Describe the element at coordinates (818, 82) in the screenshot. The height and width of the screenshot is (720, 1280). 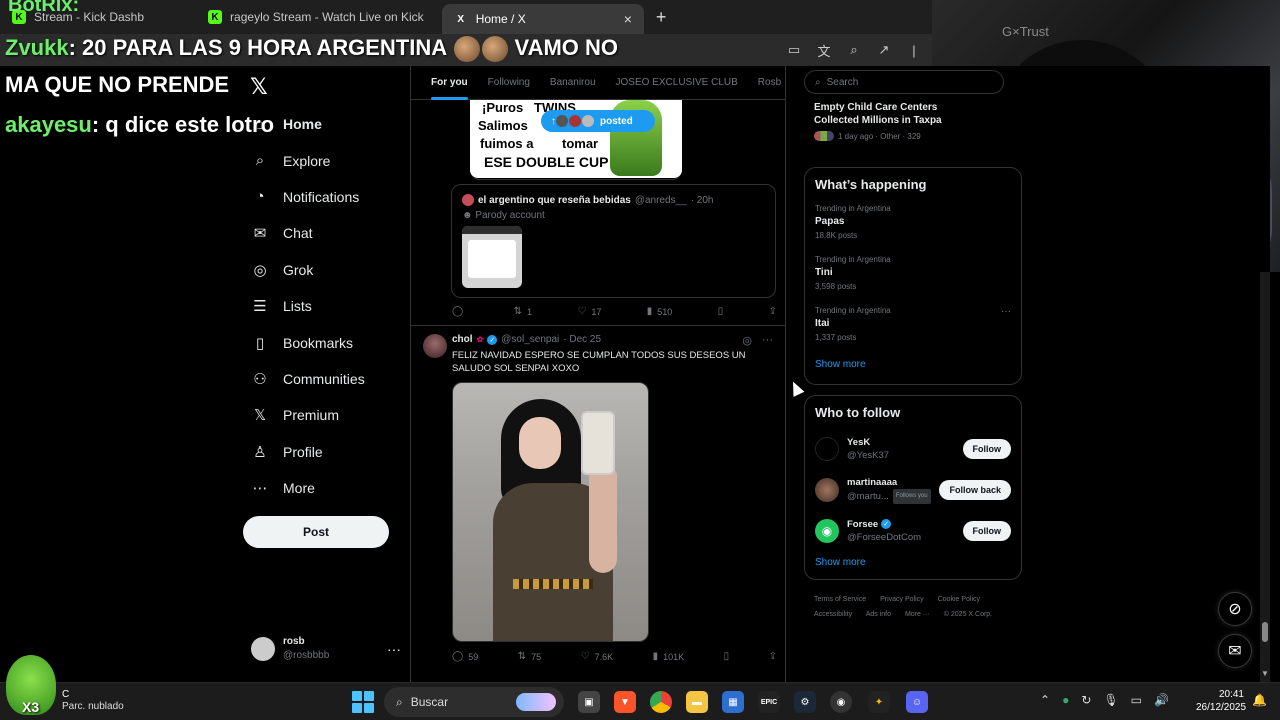
I see `search-icon: ⌕` at that location.